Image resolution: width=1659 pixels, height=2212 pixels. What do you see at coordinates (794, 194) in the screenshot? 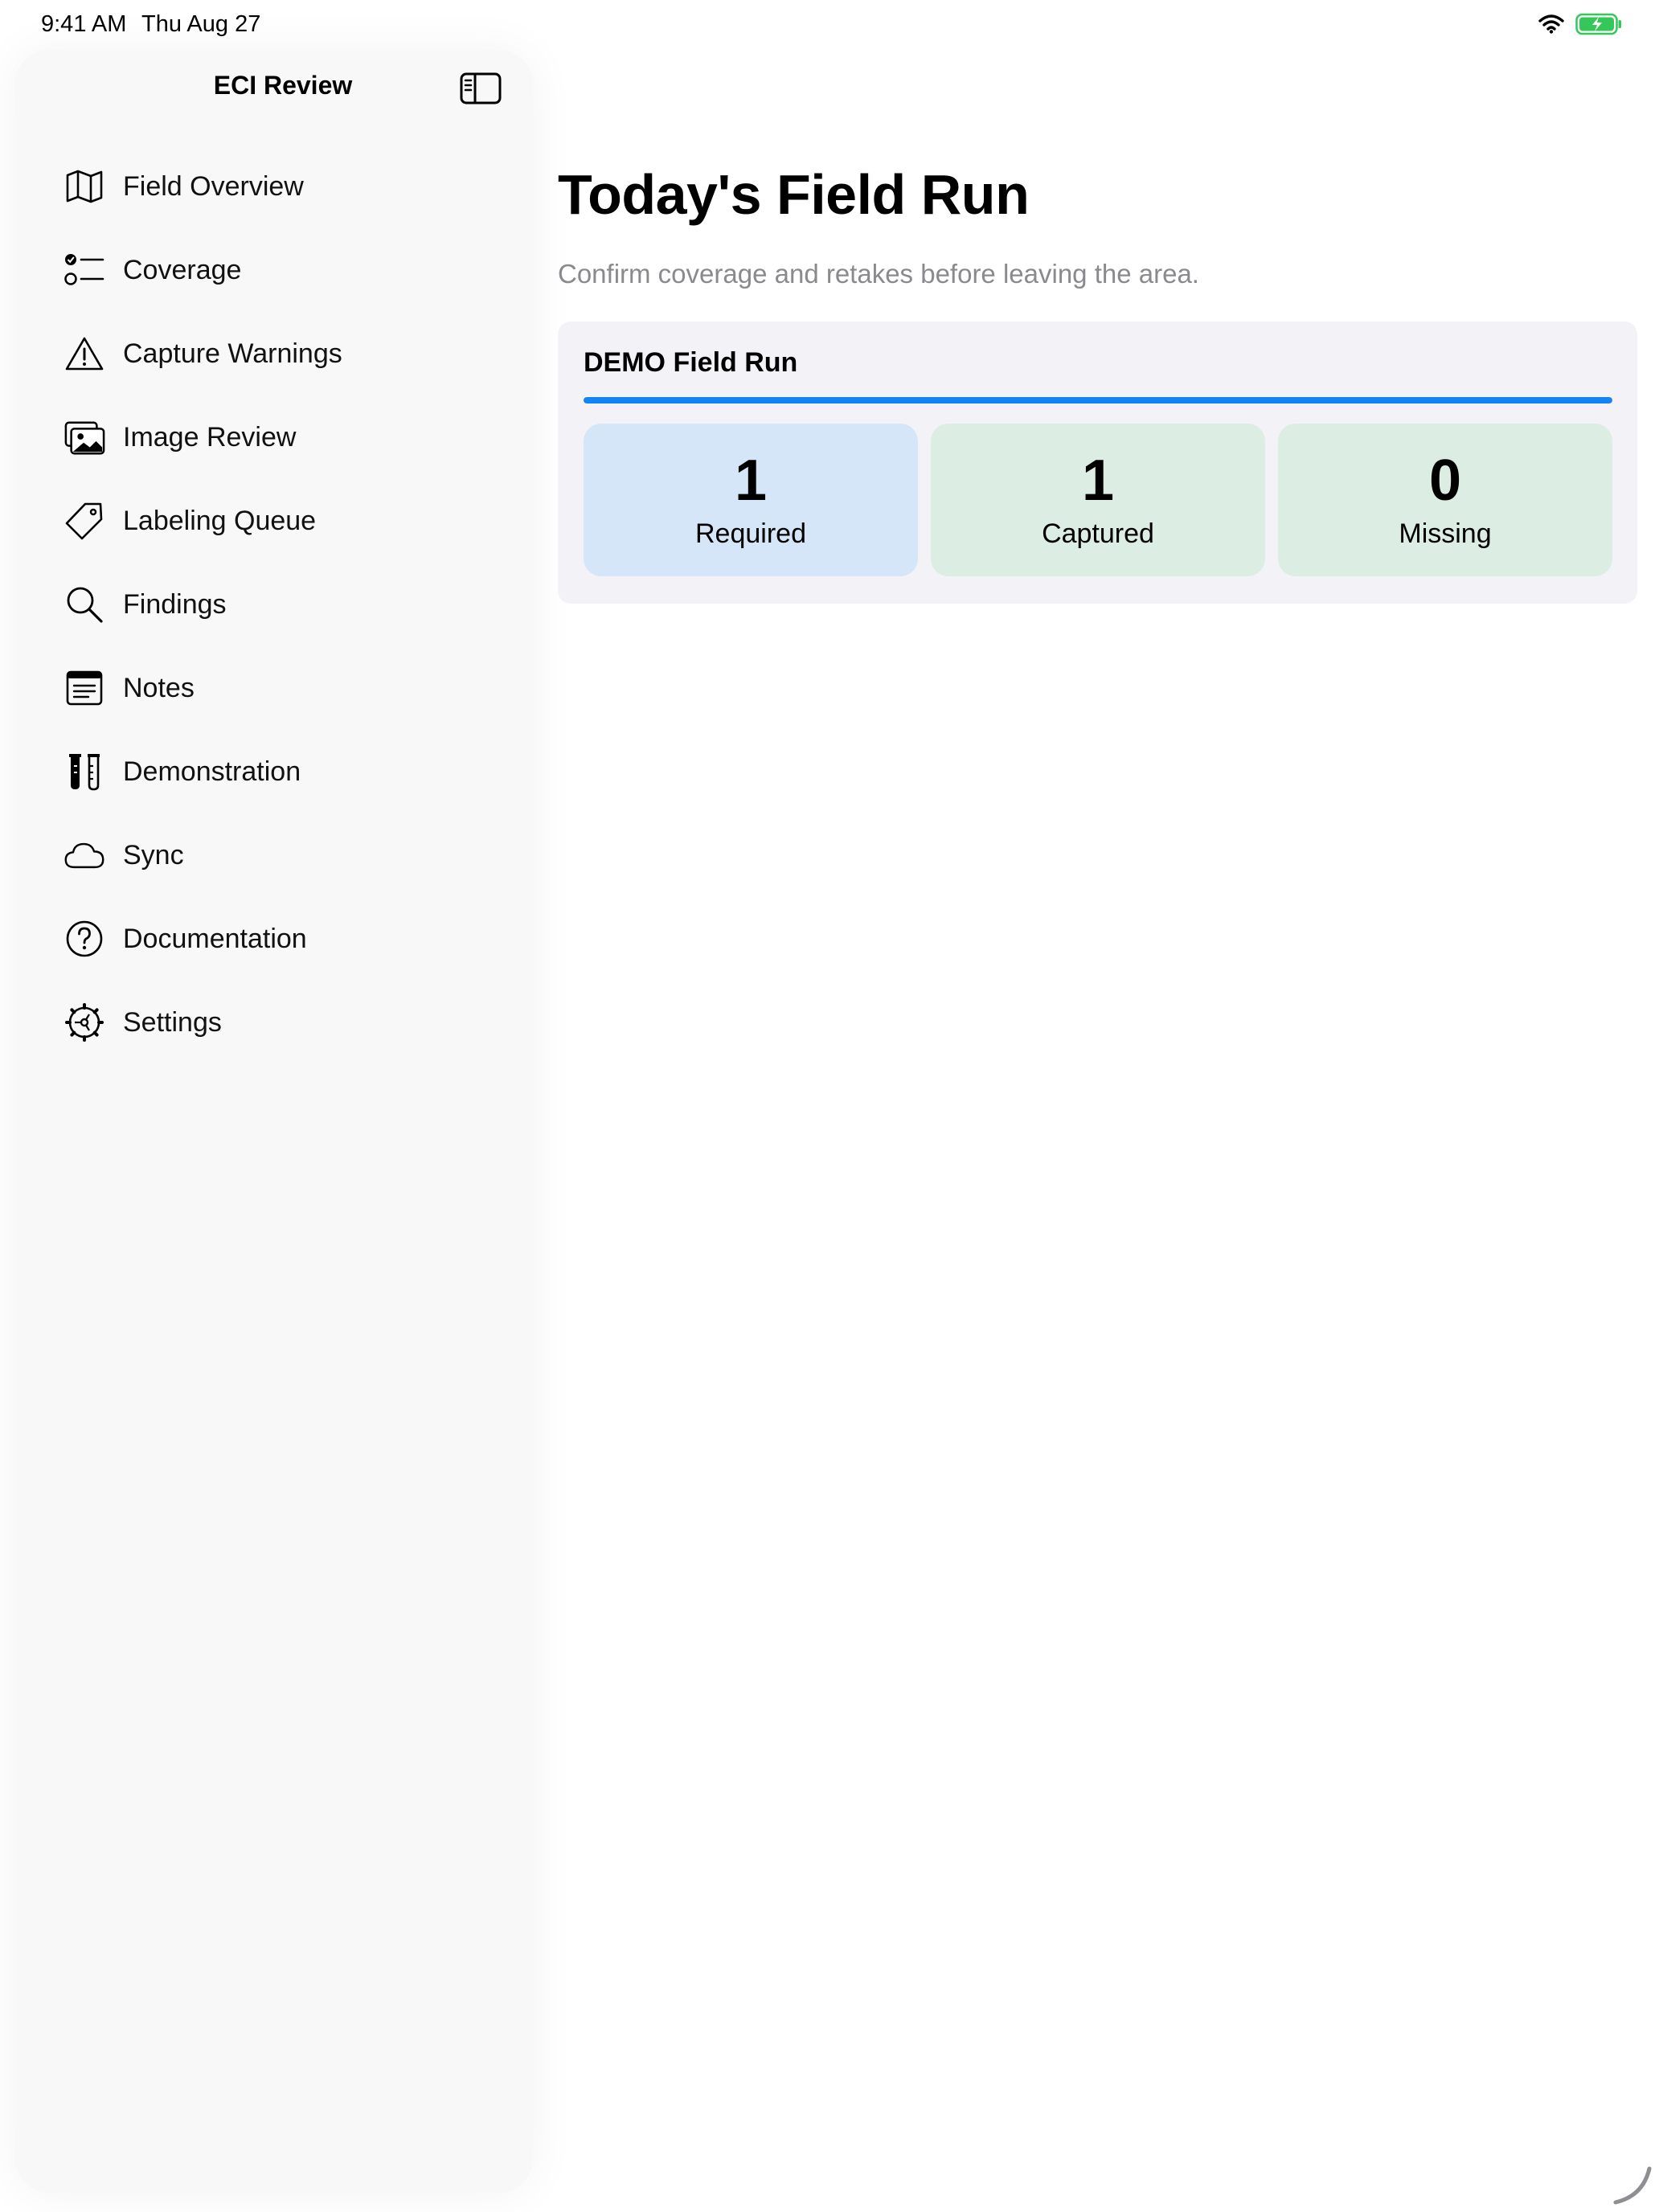
I see `page-title: Today's Field Run` at bounding box center [794, 194].